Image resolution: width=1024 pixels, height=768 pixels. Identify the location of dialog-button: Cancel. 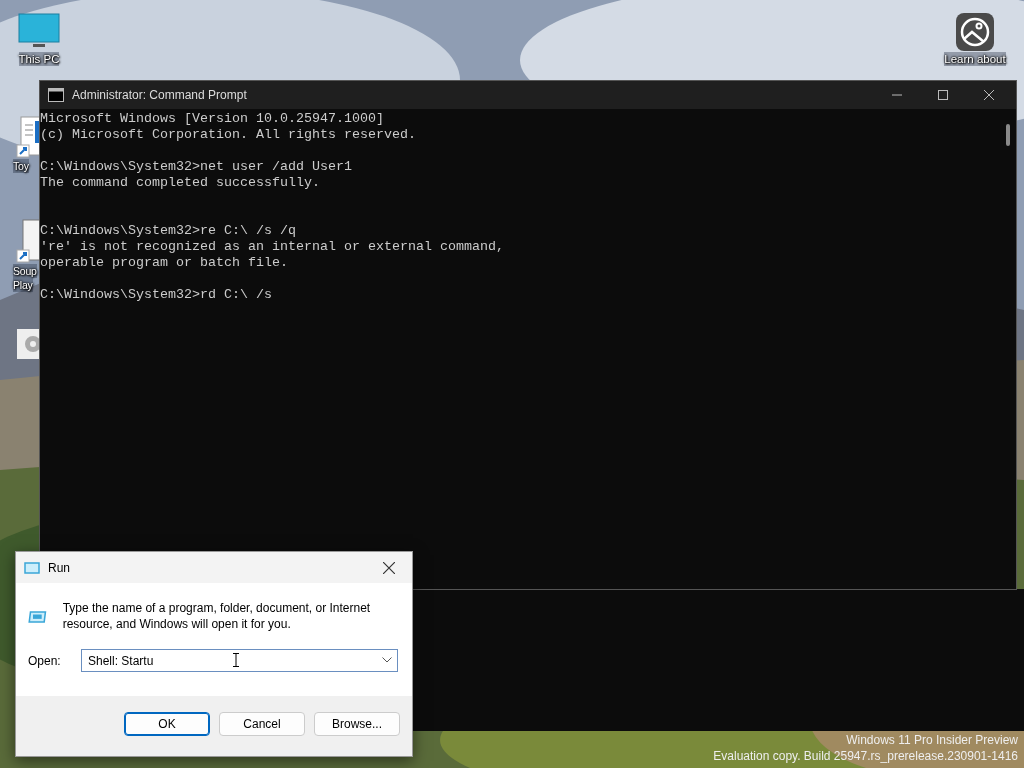
(262, 724).